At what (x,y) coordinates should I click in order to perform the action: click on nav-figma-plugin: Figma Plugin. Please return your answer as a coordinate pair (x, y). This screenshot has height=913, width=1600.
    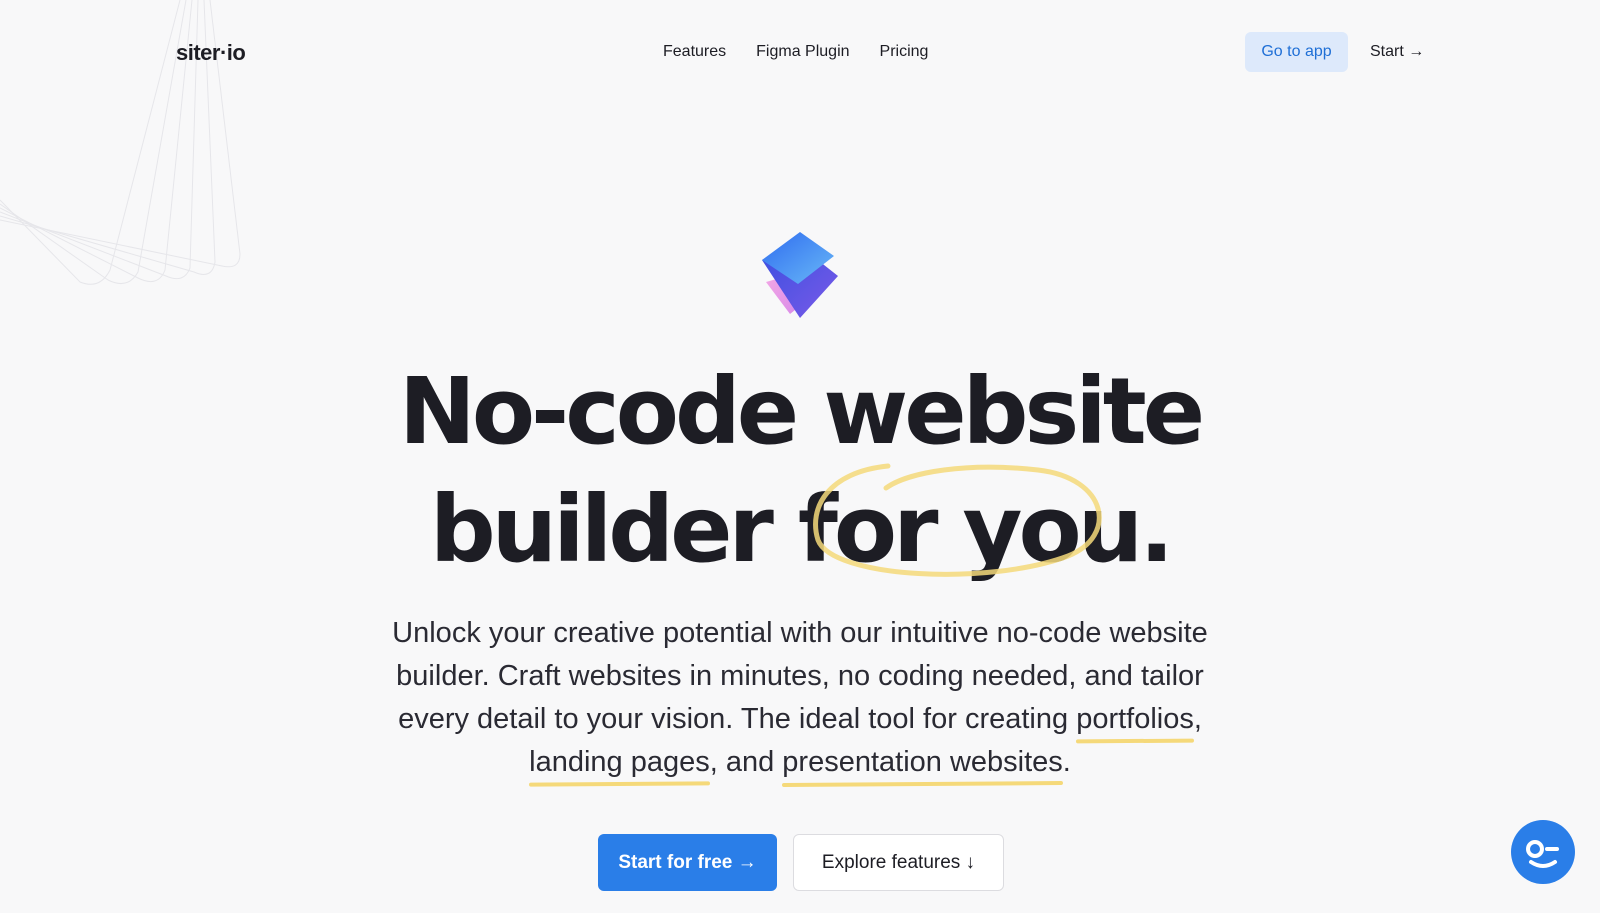
    Looking at the image, I should click on (802, 52).